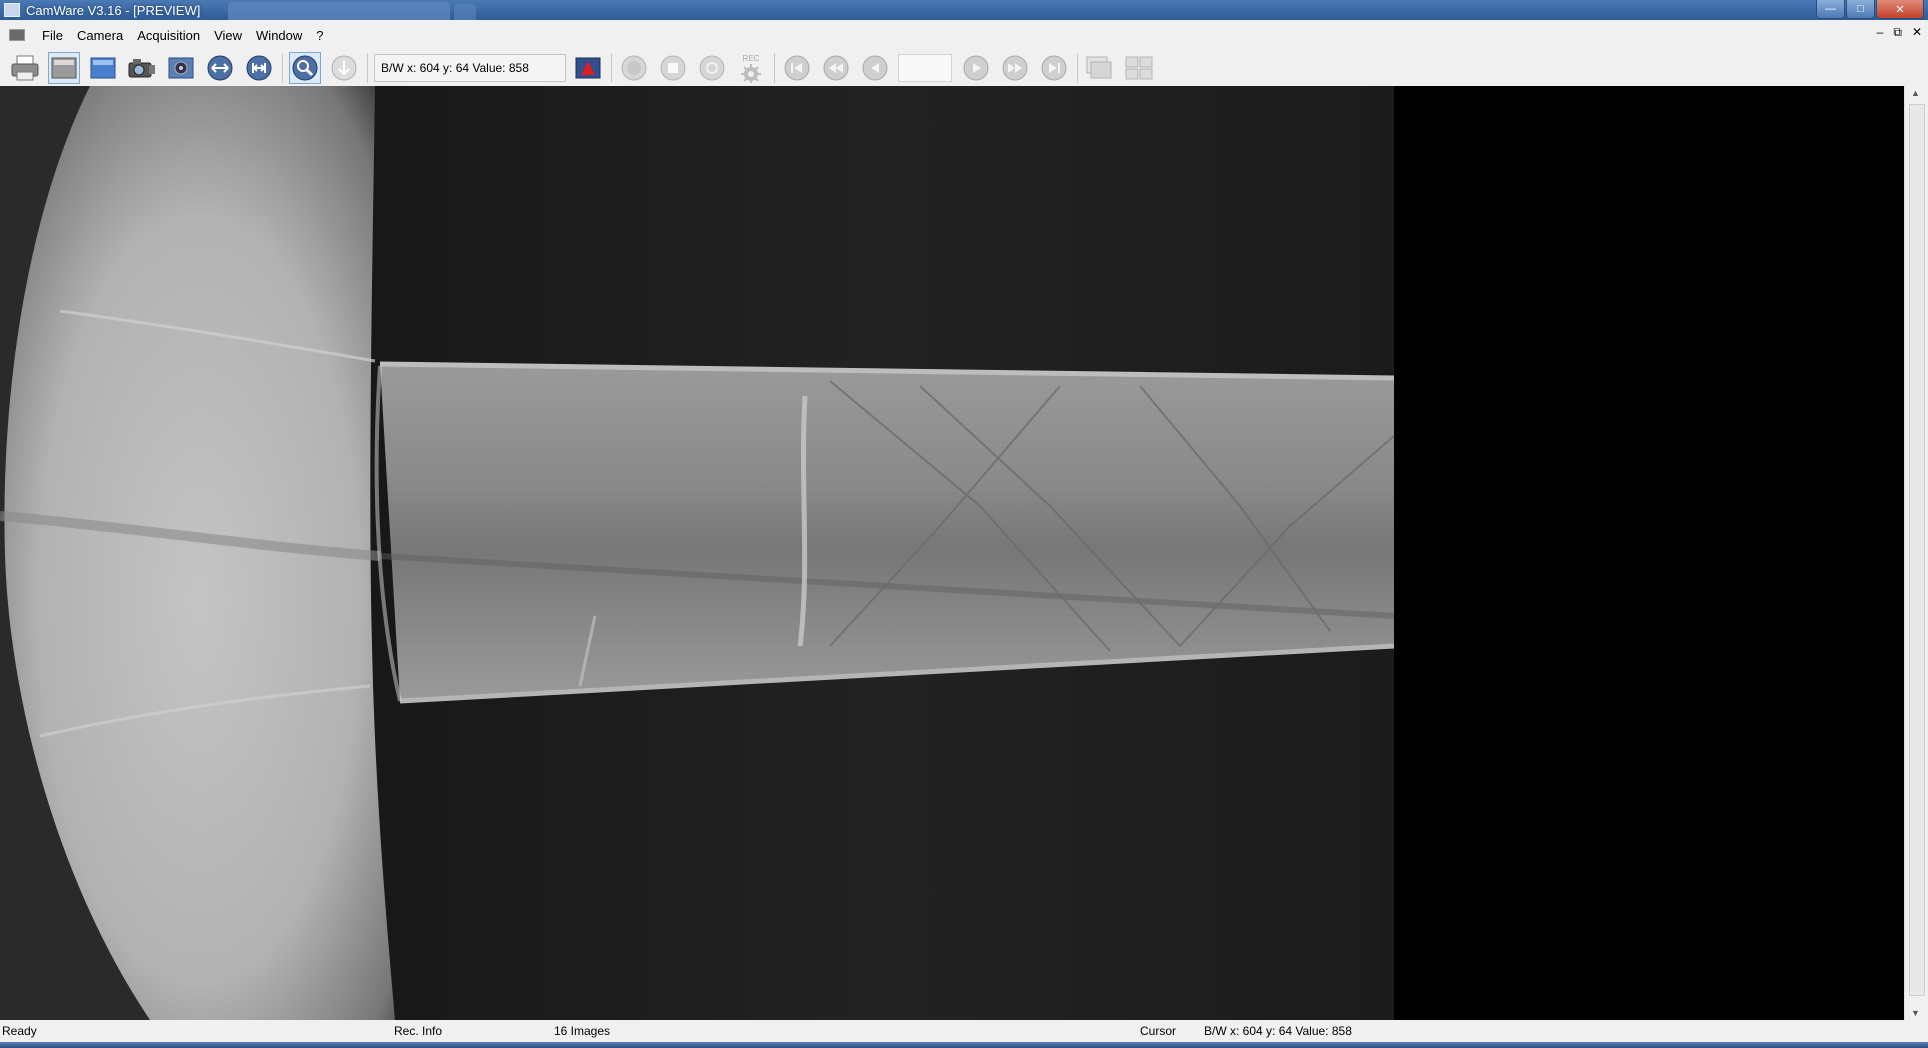 Image resolution: width=1928 pixels, height=1048 pixels. I want to click on fit-width-button, so click(220, 68).